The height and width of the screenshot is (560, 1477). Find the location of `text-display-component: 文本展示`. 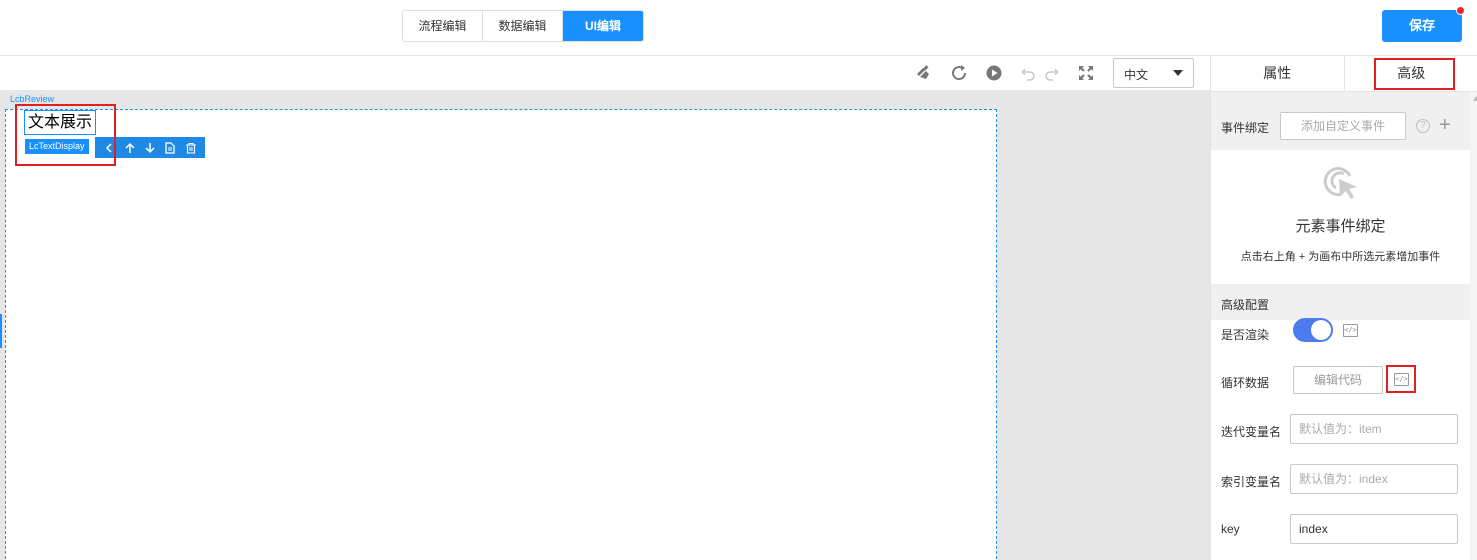

text-display-component: 文本展示 is located at coordinates (60, 122).